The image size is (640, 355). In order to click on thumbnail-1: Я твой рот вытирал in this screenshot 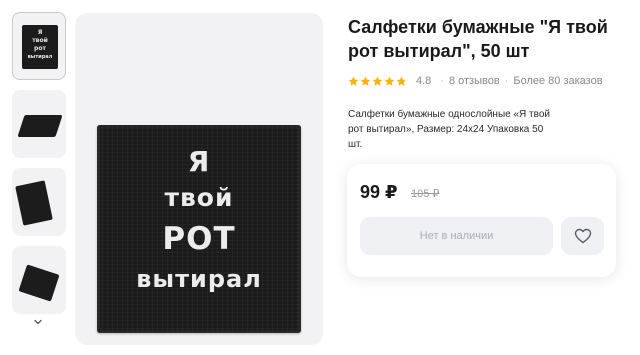, I will do `click(39, 46)`.